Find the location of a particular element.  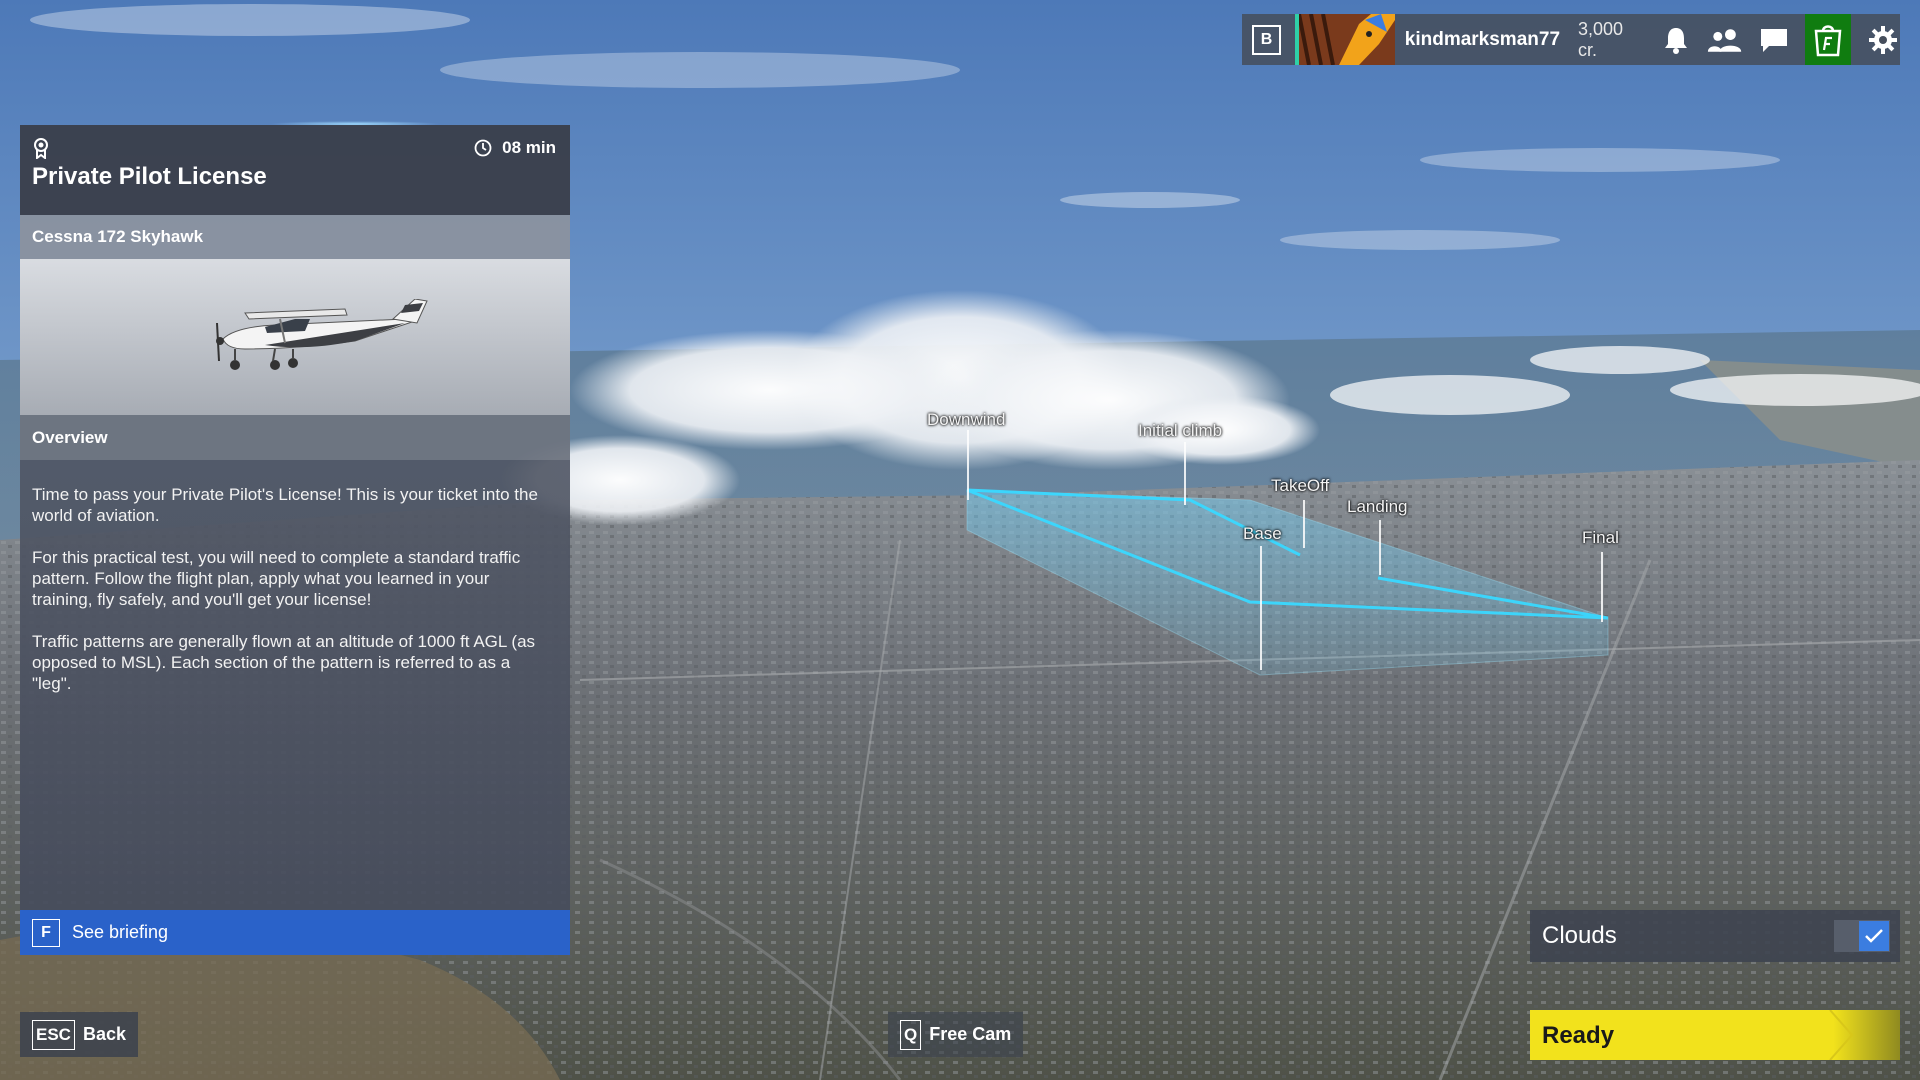

checkmark-icon is located at coordinates (1874, 936).